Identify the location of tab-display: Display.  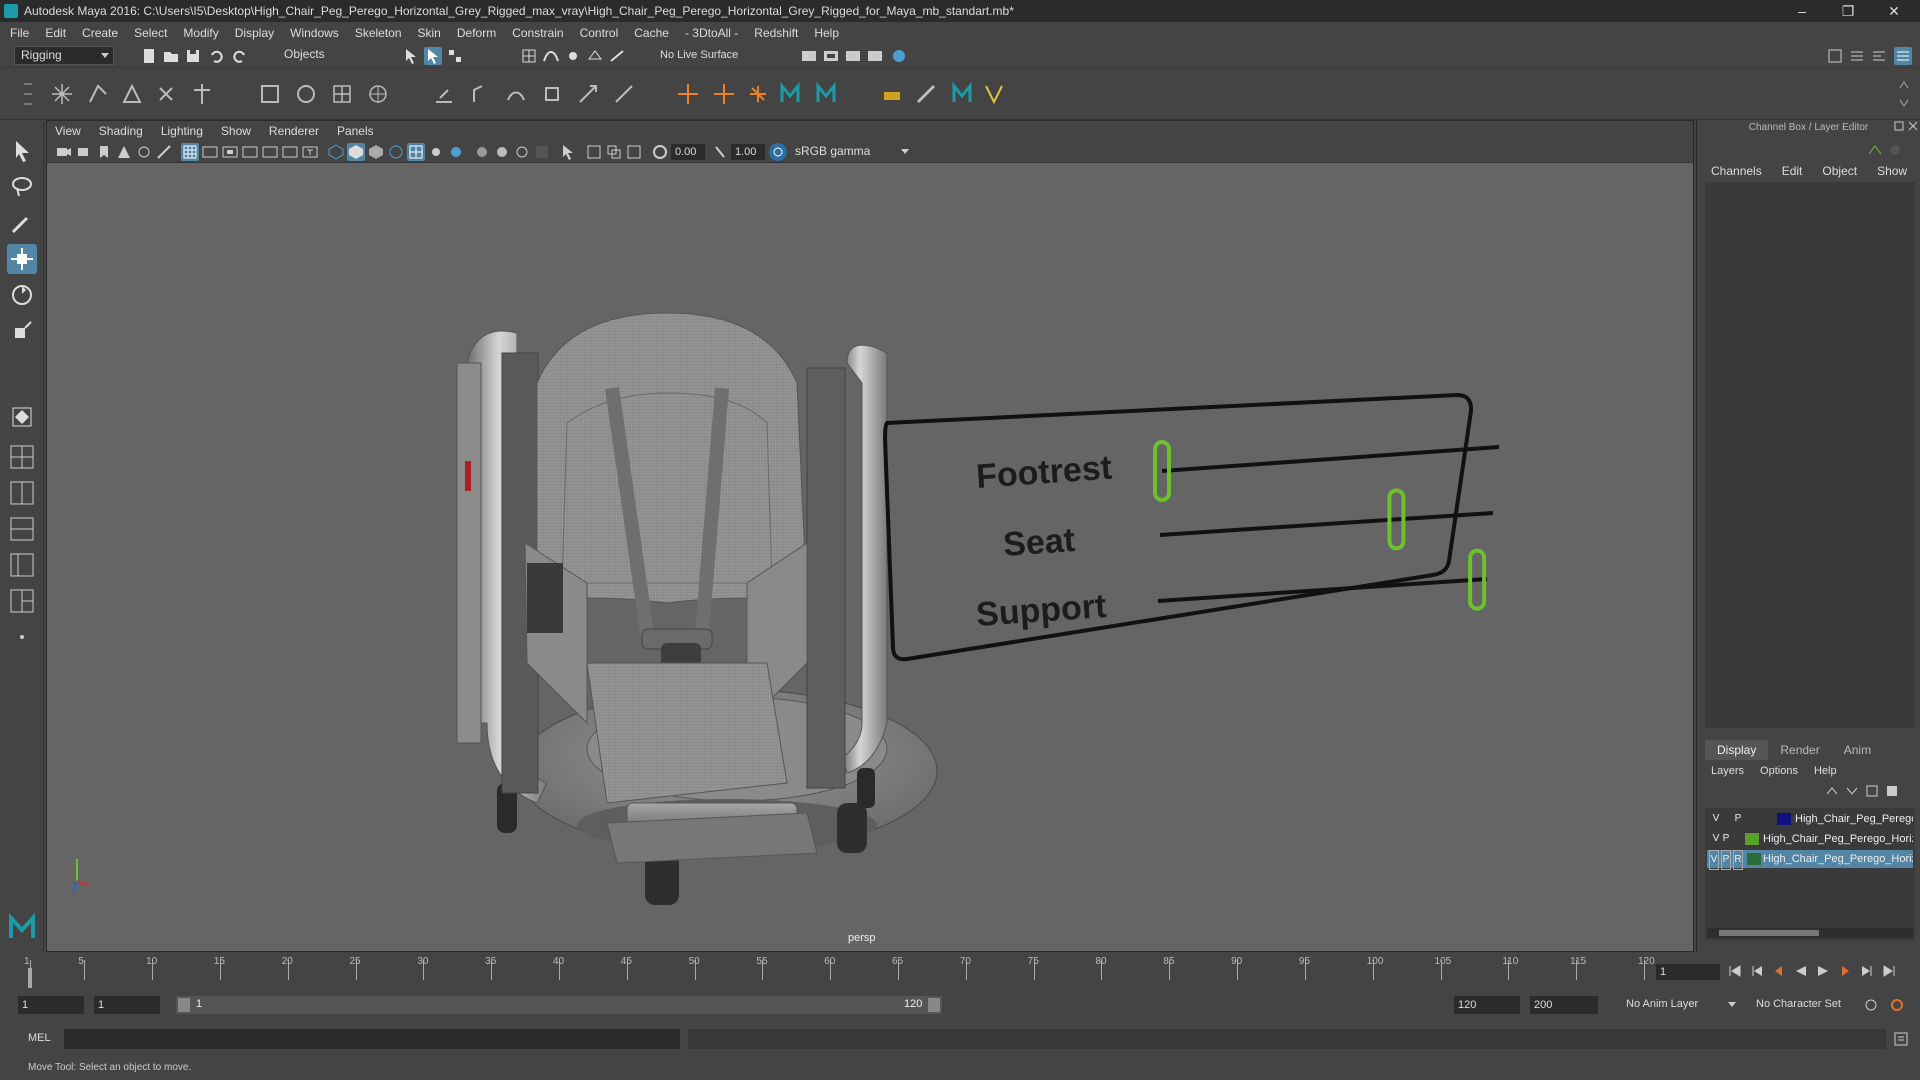
(1737, 750).